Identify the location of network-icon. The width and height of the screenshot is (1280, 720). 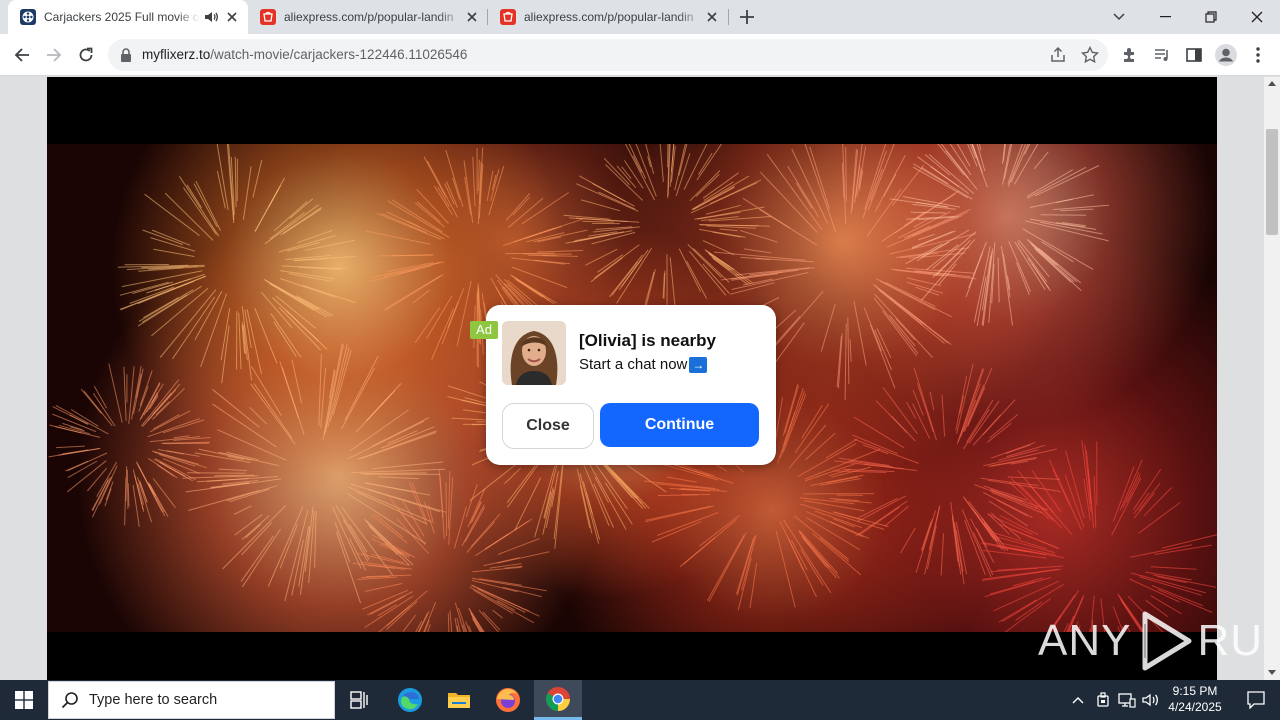
(1127, 700).